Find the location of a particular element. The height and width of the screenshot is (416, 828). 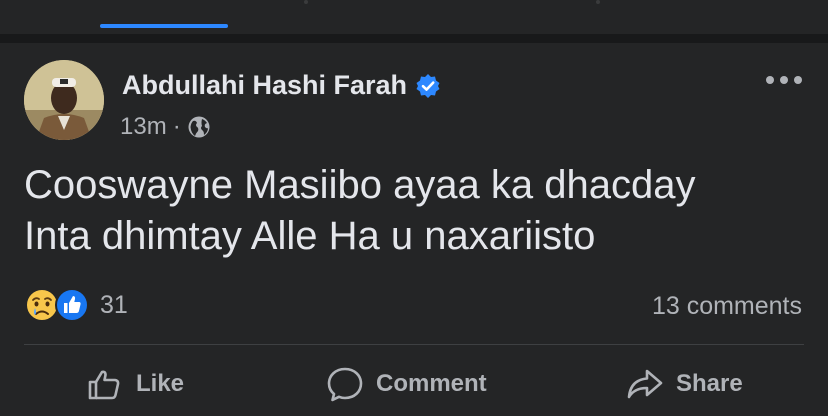

verified-badge-icon is located at coordinates (428, 85).